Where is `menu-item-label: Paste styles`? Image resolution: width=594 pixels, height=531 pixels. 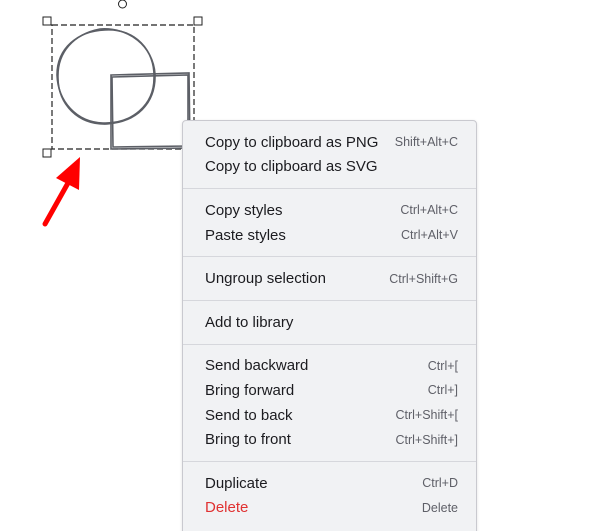 menu-item-label: Paste styles is located at coordinates (245, 235).